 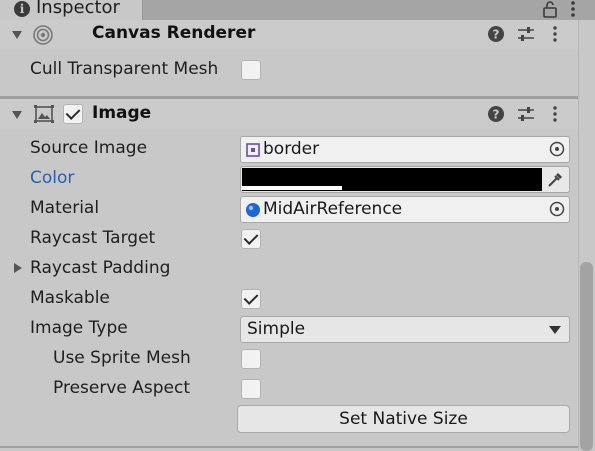 I want to click on source-image-label: Source Image, so click(x=89, y=148).